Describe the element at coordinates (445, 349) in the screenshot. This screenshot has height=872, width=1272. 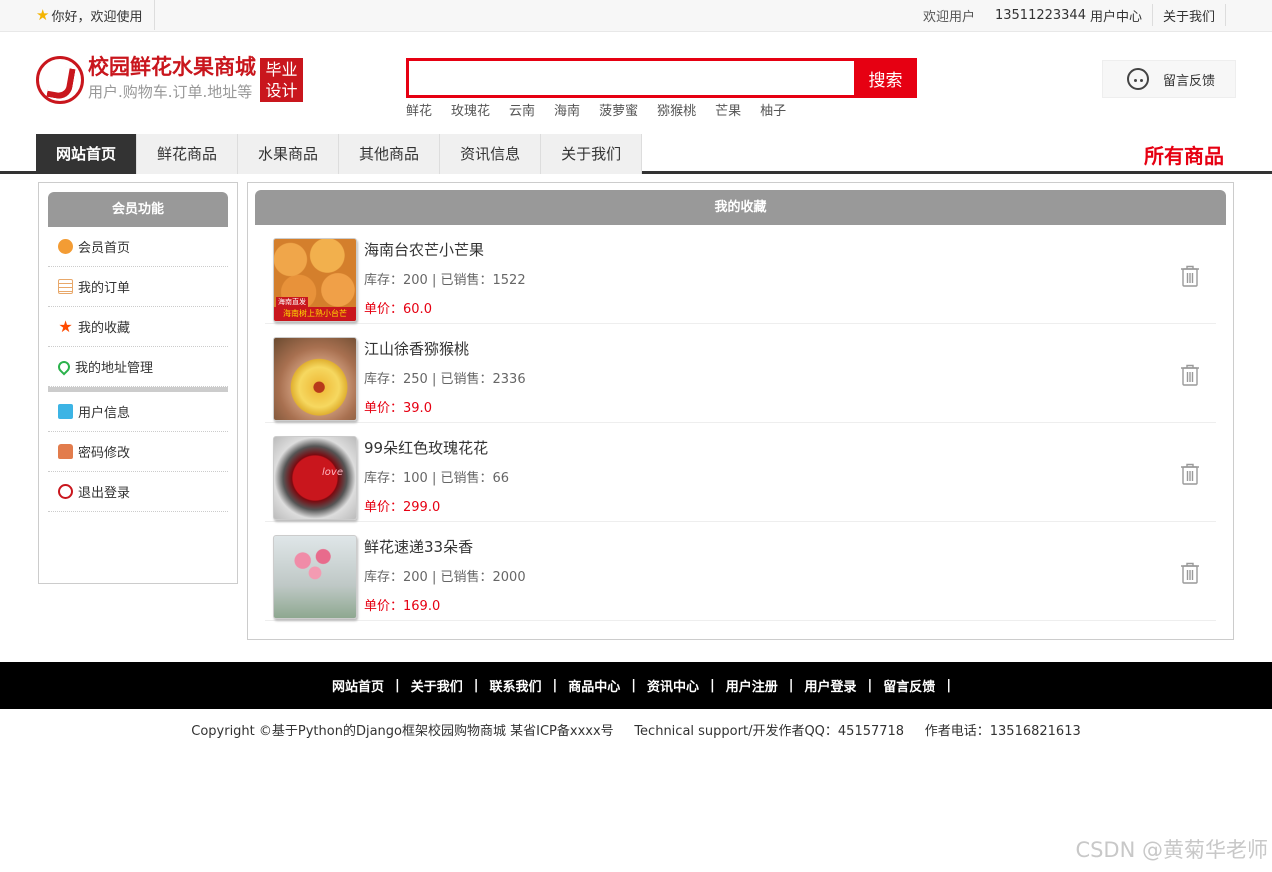
I see `product-name: 江山徐香猕猴桃` at that location.